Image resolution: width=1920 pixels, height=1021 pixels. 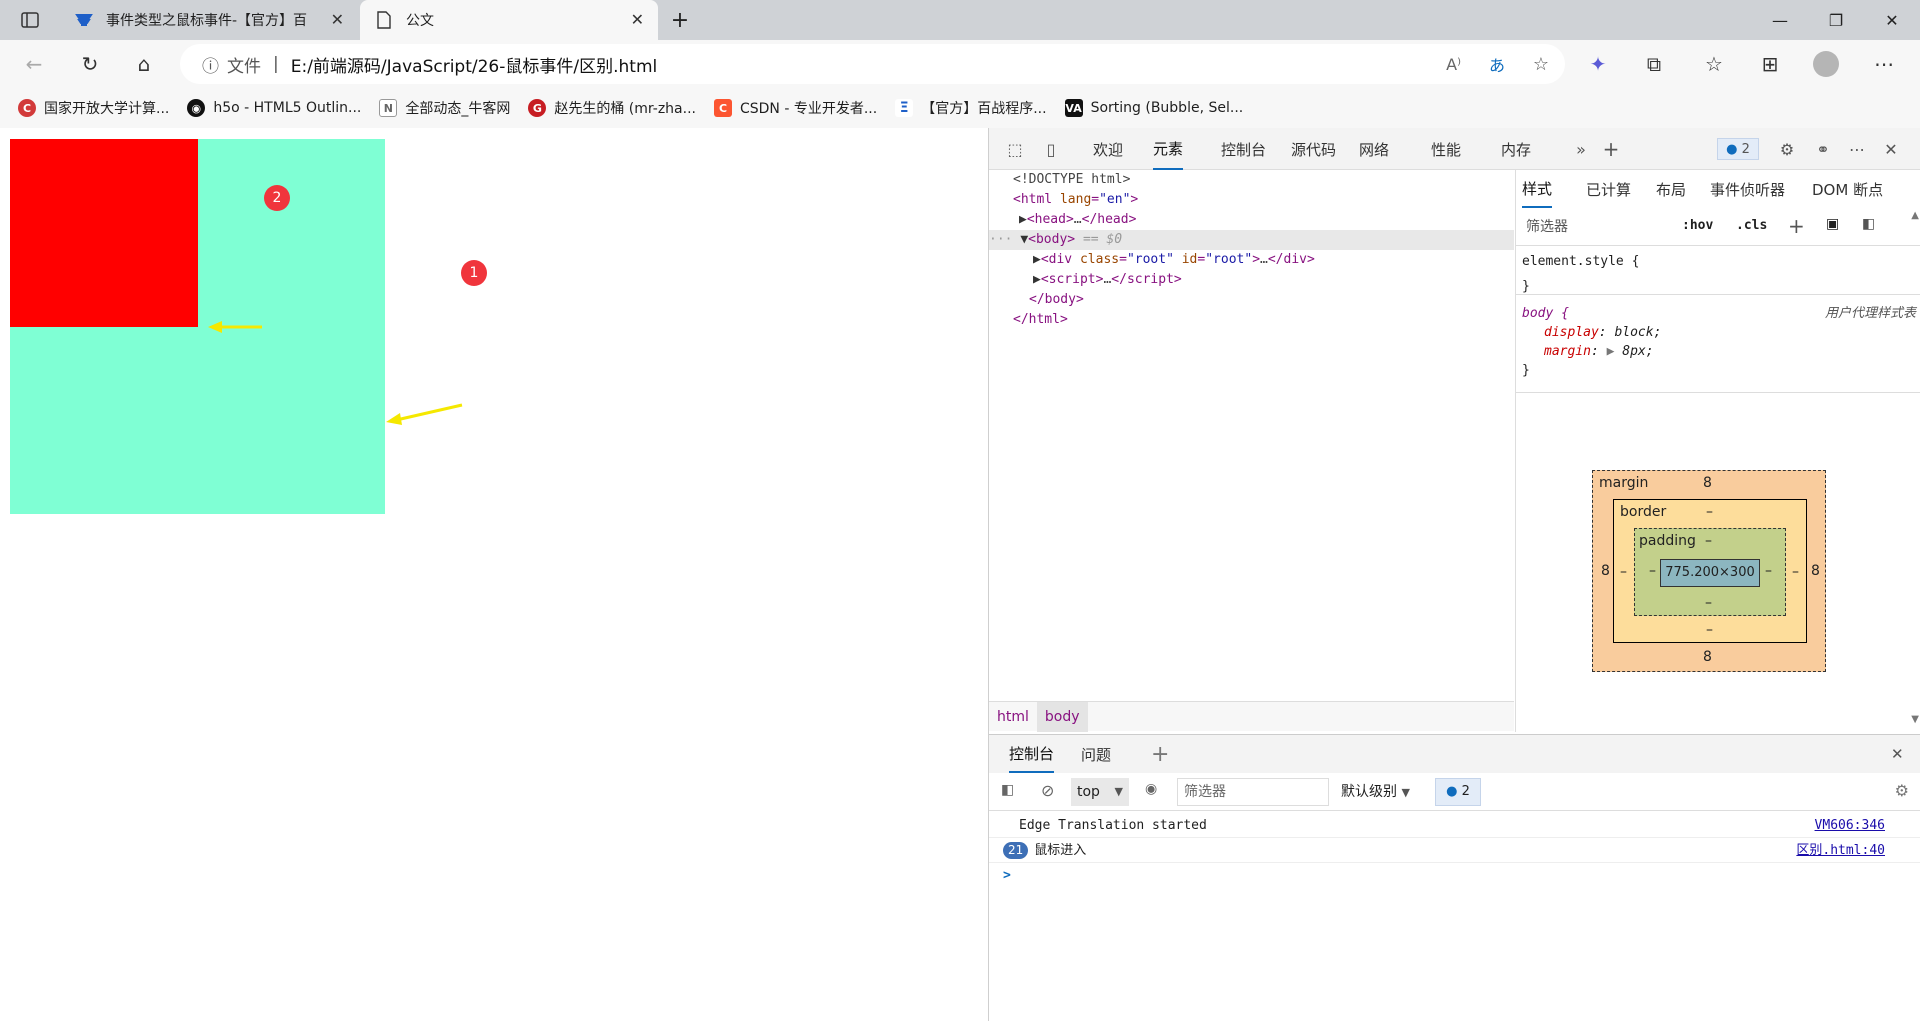 What do you see at coordinates (904, 108) in the screenshot?
I see `baizhan-icon: Ξ` at bounding box center [904, 108].